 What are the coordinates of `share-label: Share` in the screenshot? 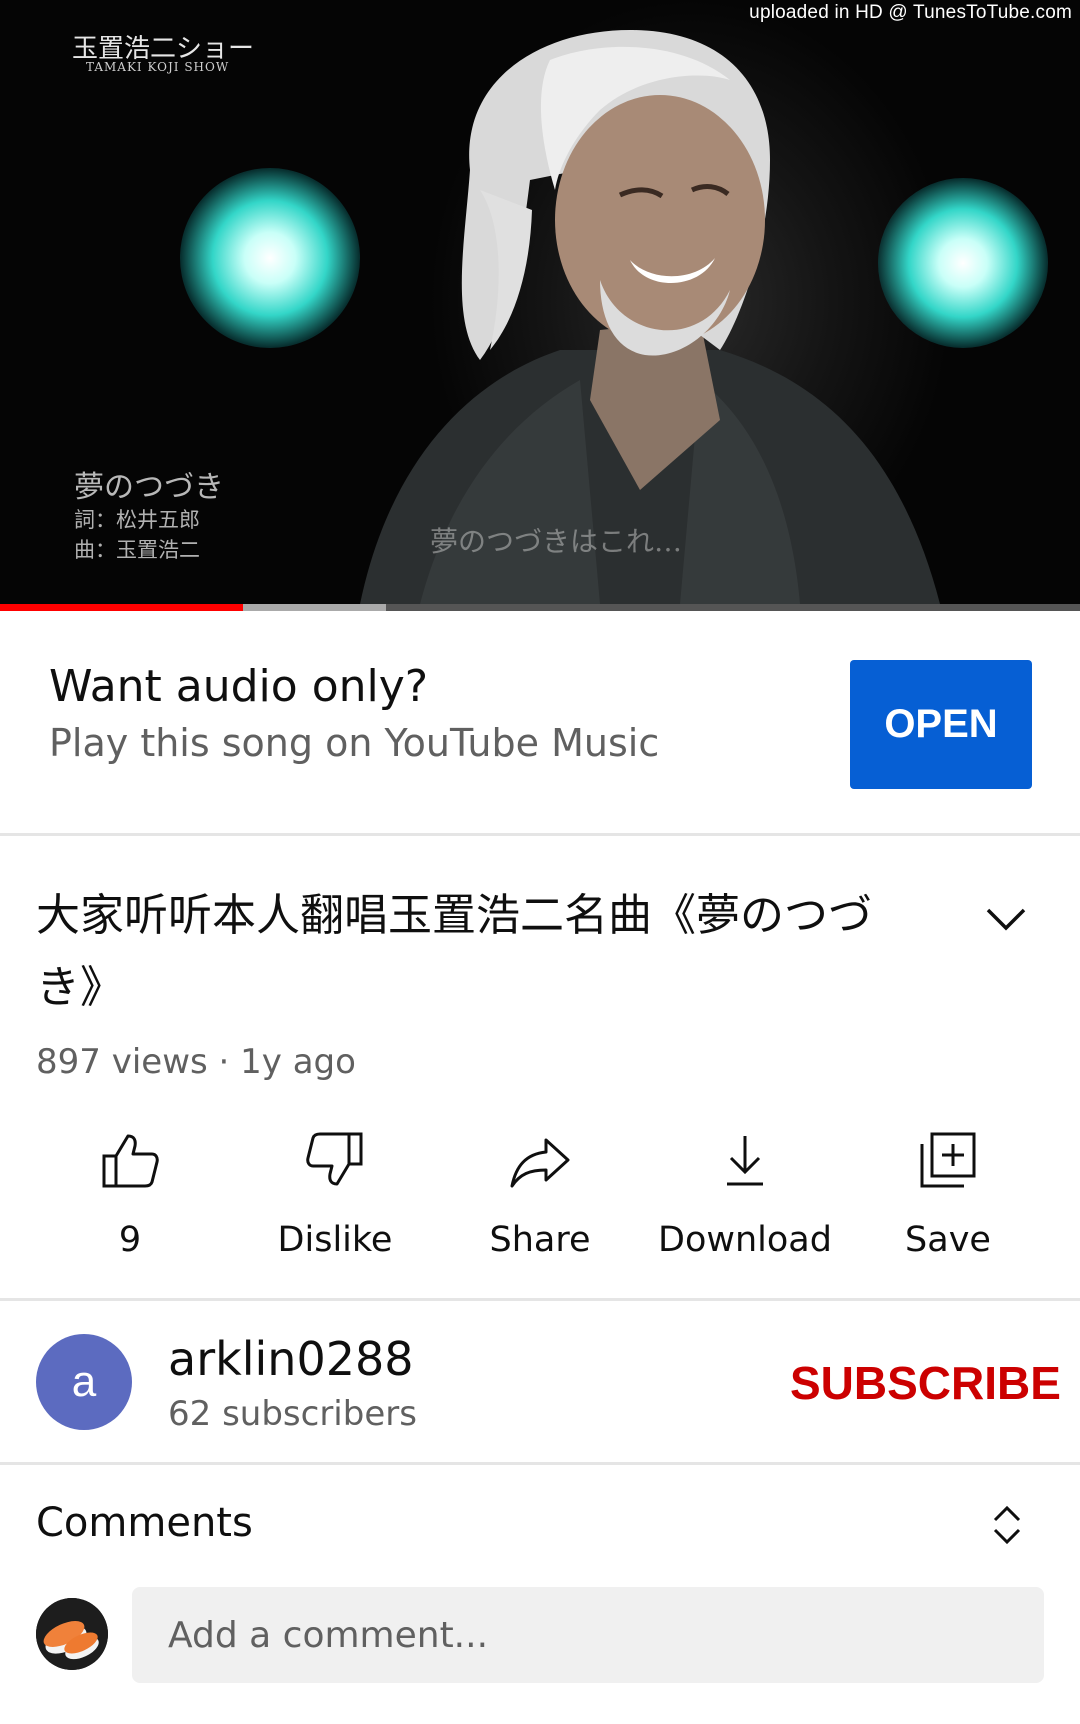 It's located at (540, 1240).